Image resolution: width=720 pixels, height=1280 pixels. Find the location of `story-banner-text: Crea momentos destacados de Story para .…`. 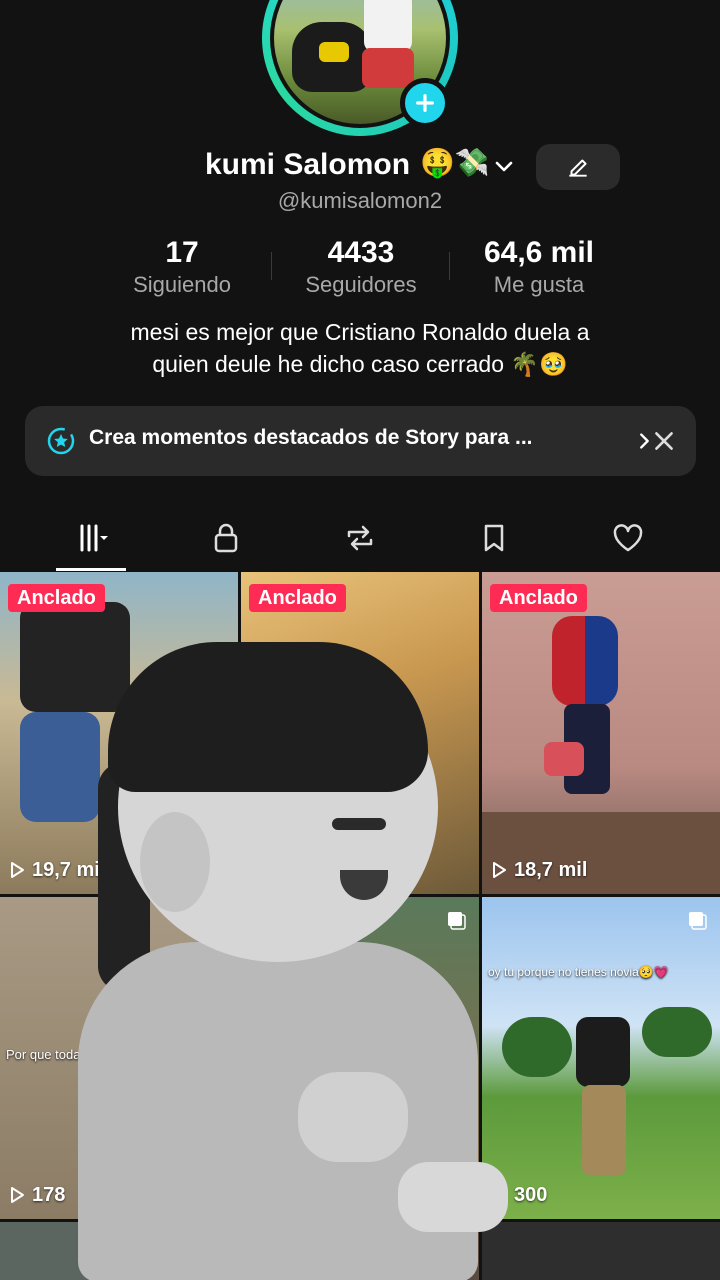

story-banner-text: Crea momentos destacados de Story para .… is located at coordinates (311, 437).